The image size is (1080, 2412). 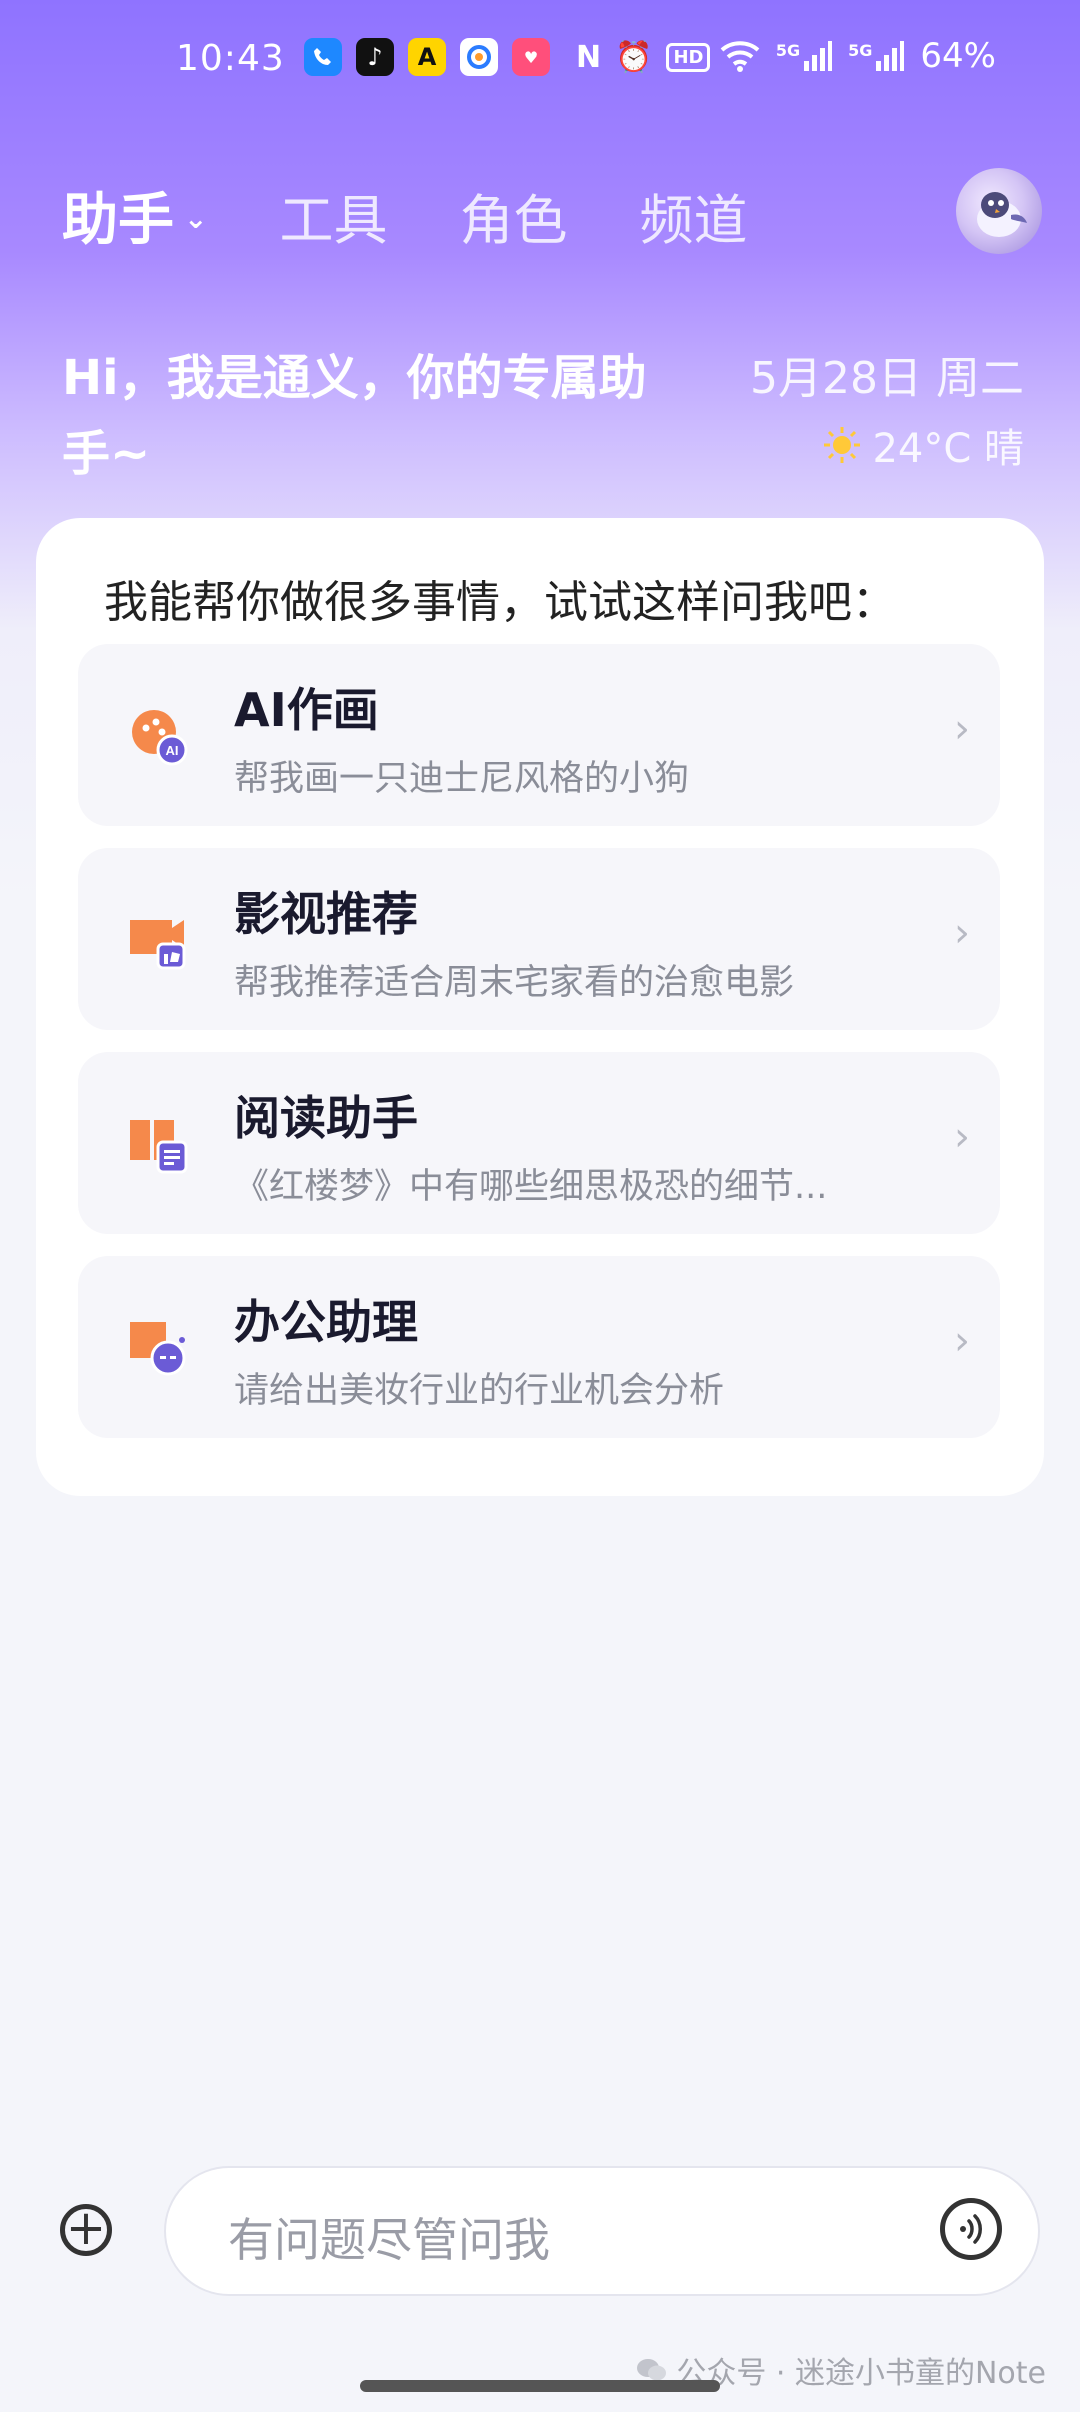 I want to click on input-placeholder: 有问题尽管问我, so click(x=389, y=2240).